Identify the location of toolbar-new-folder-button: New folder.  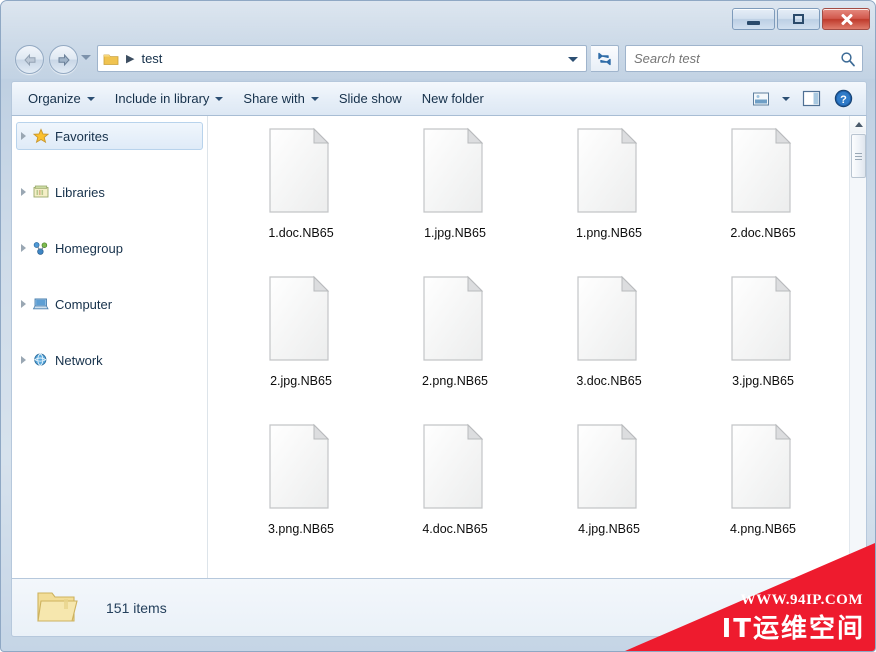
(453, 98).